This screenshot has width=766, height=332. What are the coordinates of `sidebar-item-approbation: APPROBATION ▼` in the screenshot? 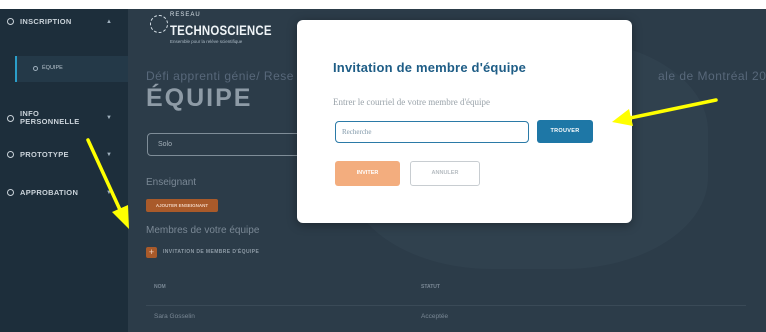 It's located at (64, 195).